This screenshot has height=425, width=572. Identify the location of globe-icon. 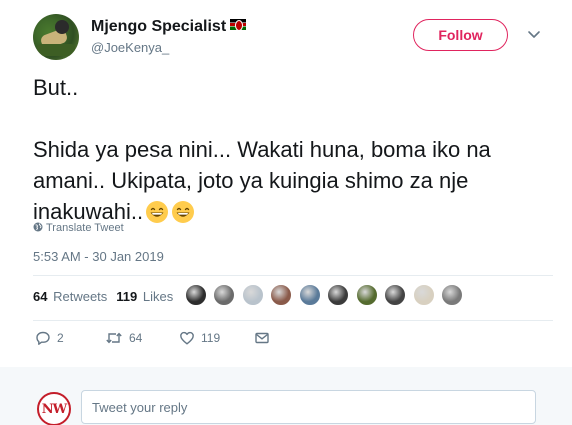
(38, 227).